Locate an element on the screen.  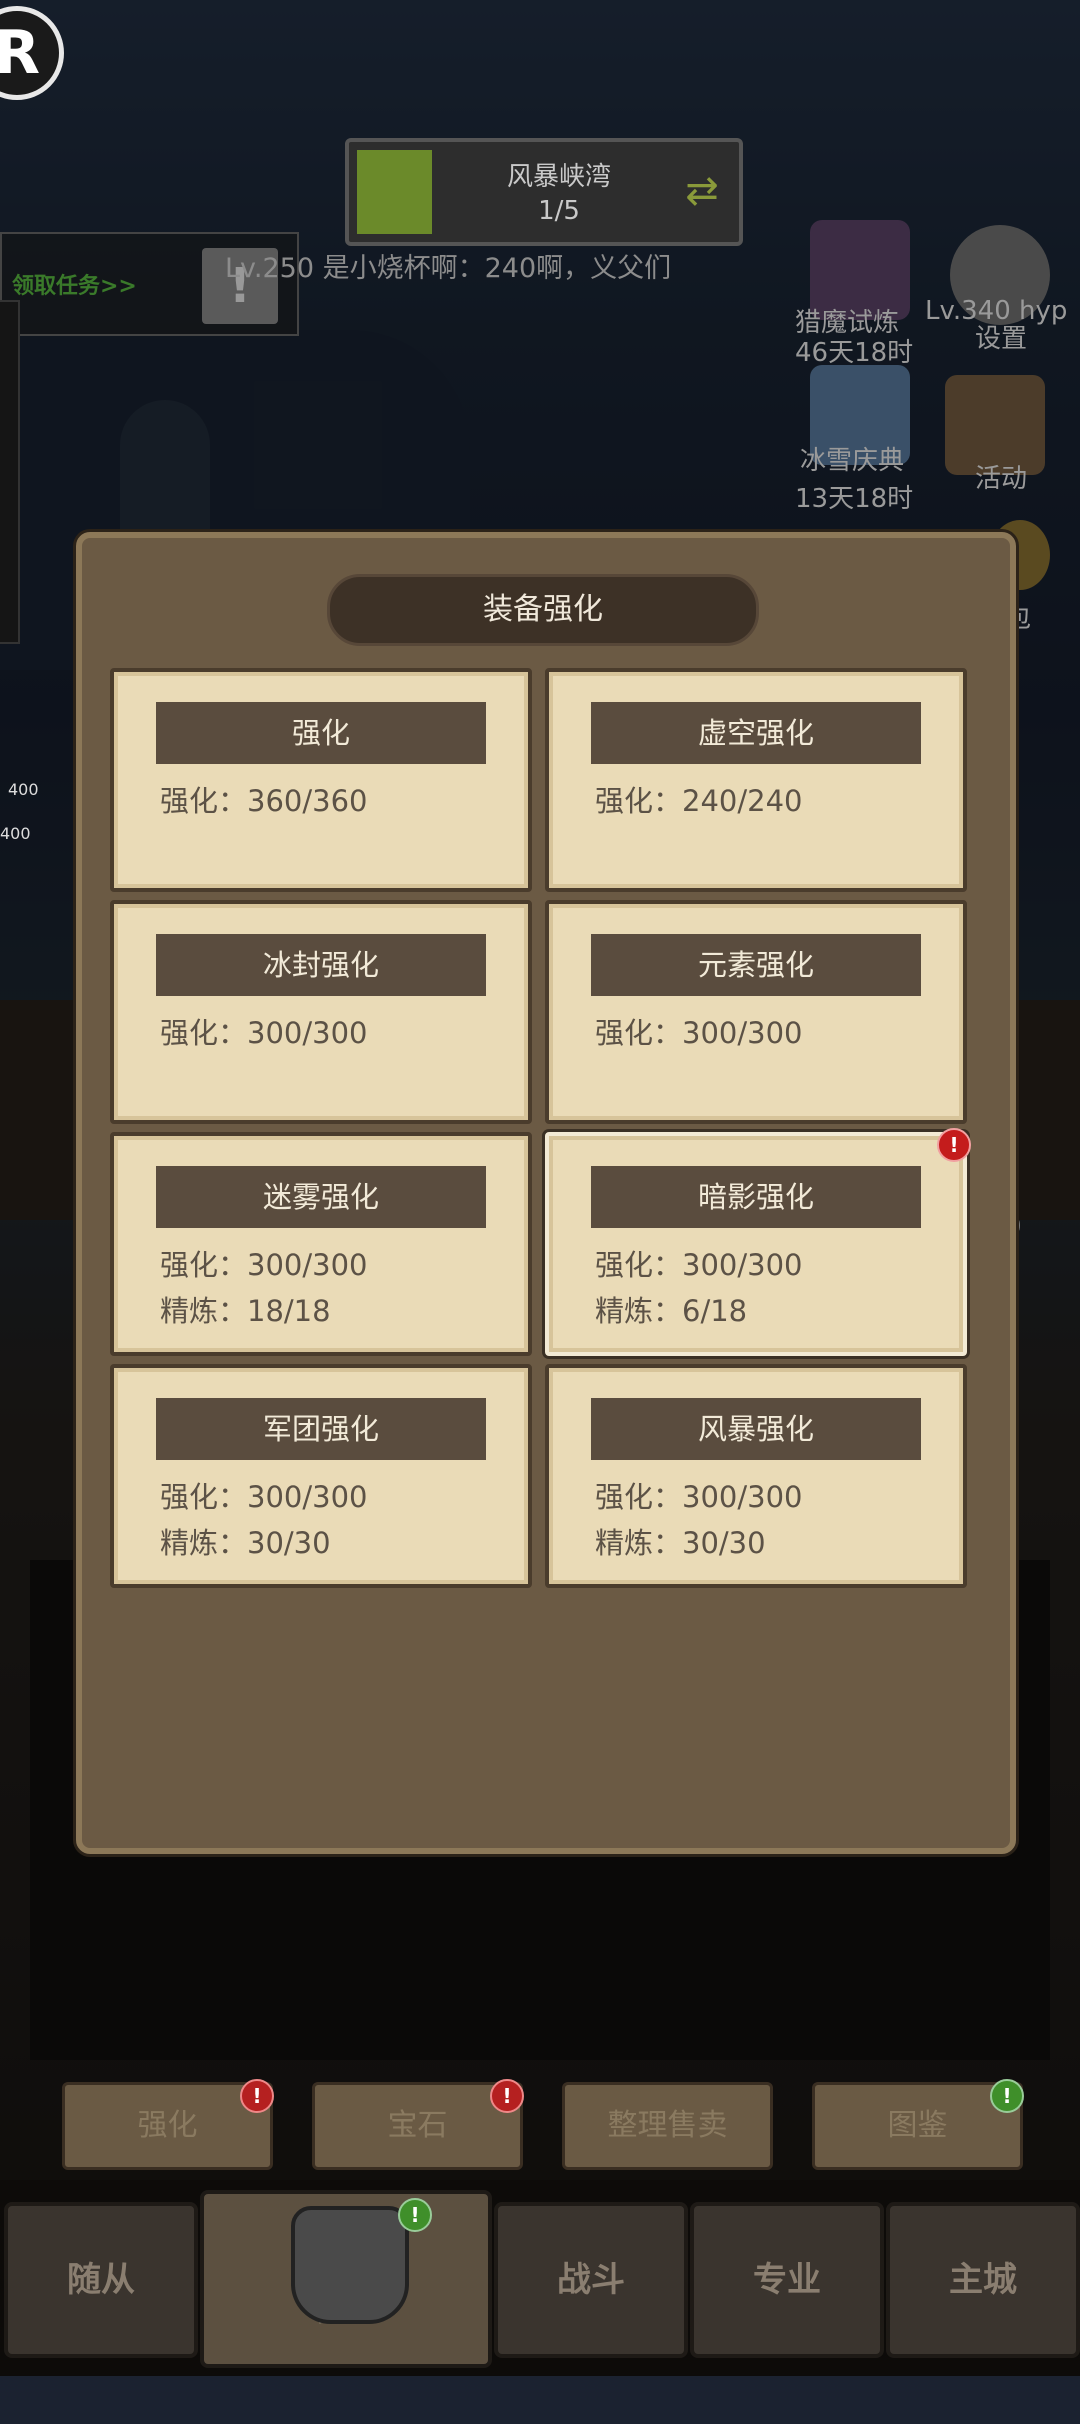
sort-sell-label: 整理售卖 is located at coordinates (667, 2125).